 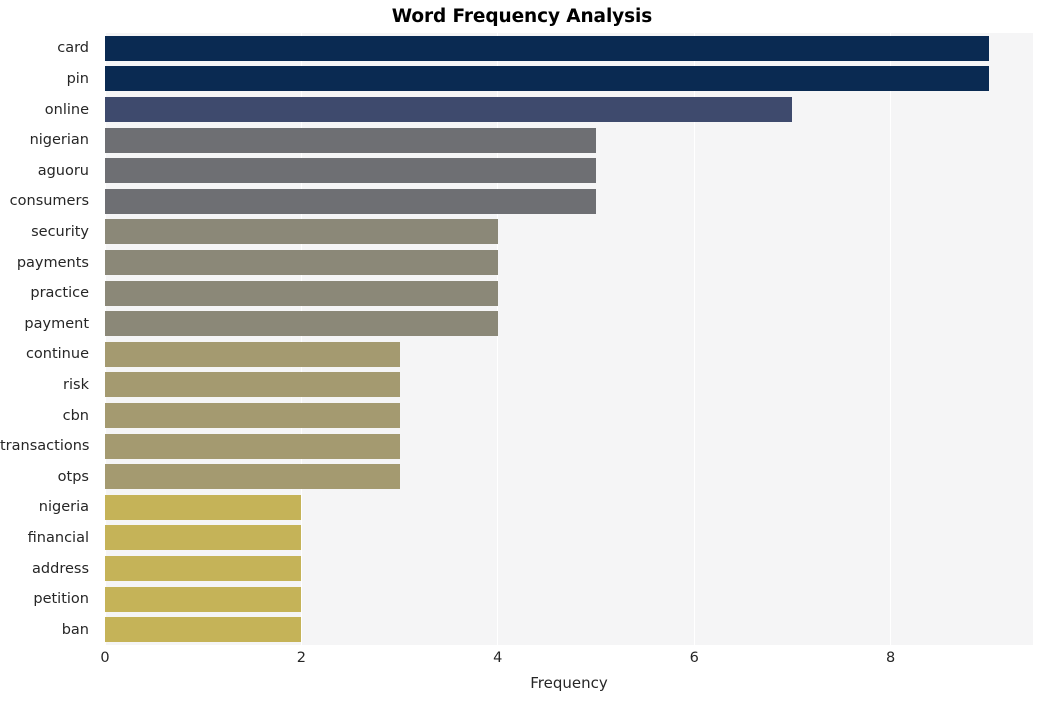 What do you see at coordinates (203, 538) in the screenshot?
I see `bar-financial` at bounding box center [203, 538].